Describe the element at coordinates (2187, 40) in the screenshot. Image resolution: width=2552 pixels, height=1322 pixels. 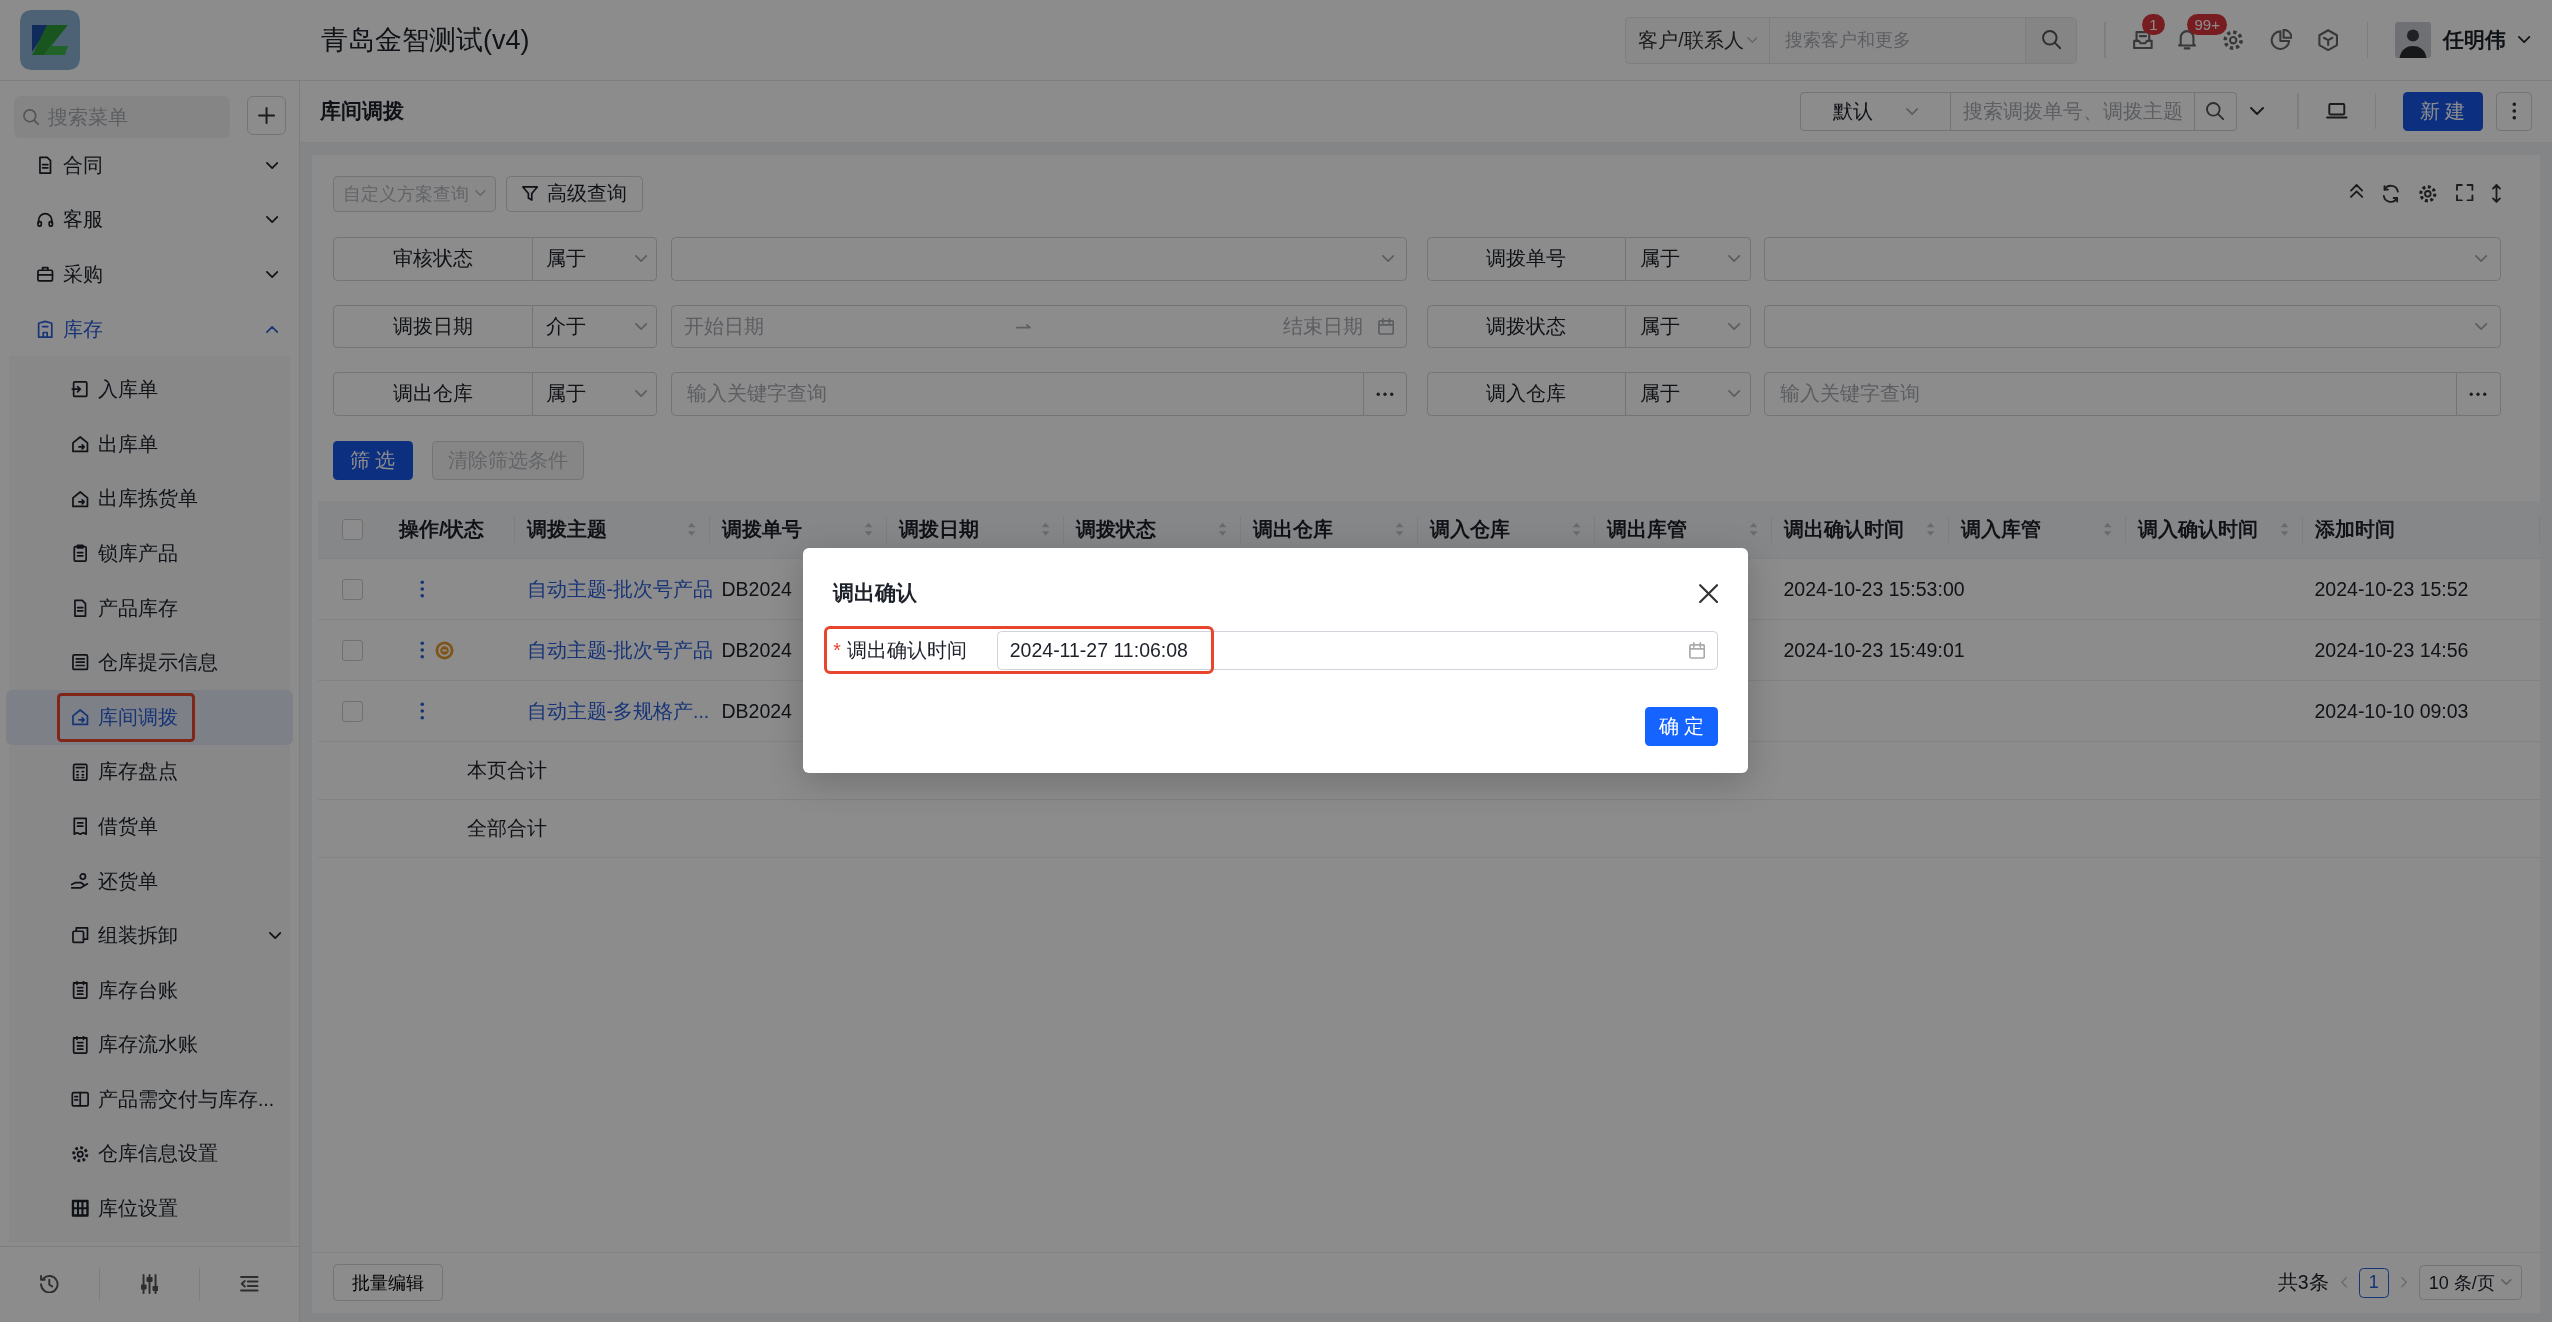
I see `bell-icon` at that location.